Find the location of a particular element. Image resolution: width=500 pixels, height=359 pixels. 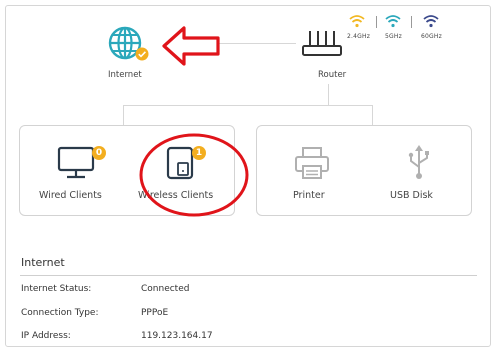

usb-disk-item: USB Disk is located at coordinates (419, 170).